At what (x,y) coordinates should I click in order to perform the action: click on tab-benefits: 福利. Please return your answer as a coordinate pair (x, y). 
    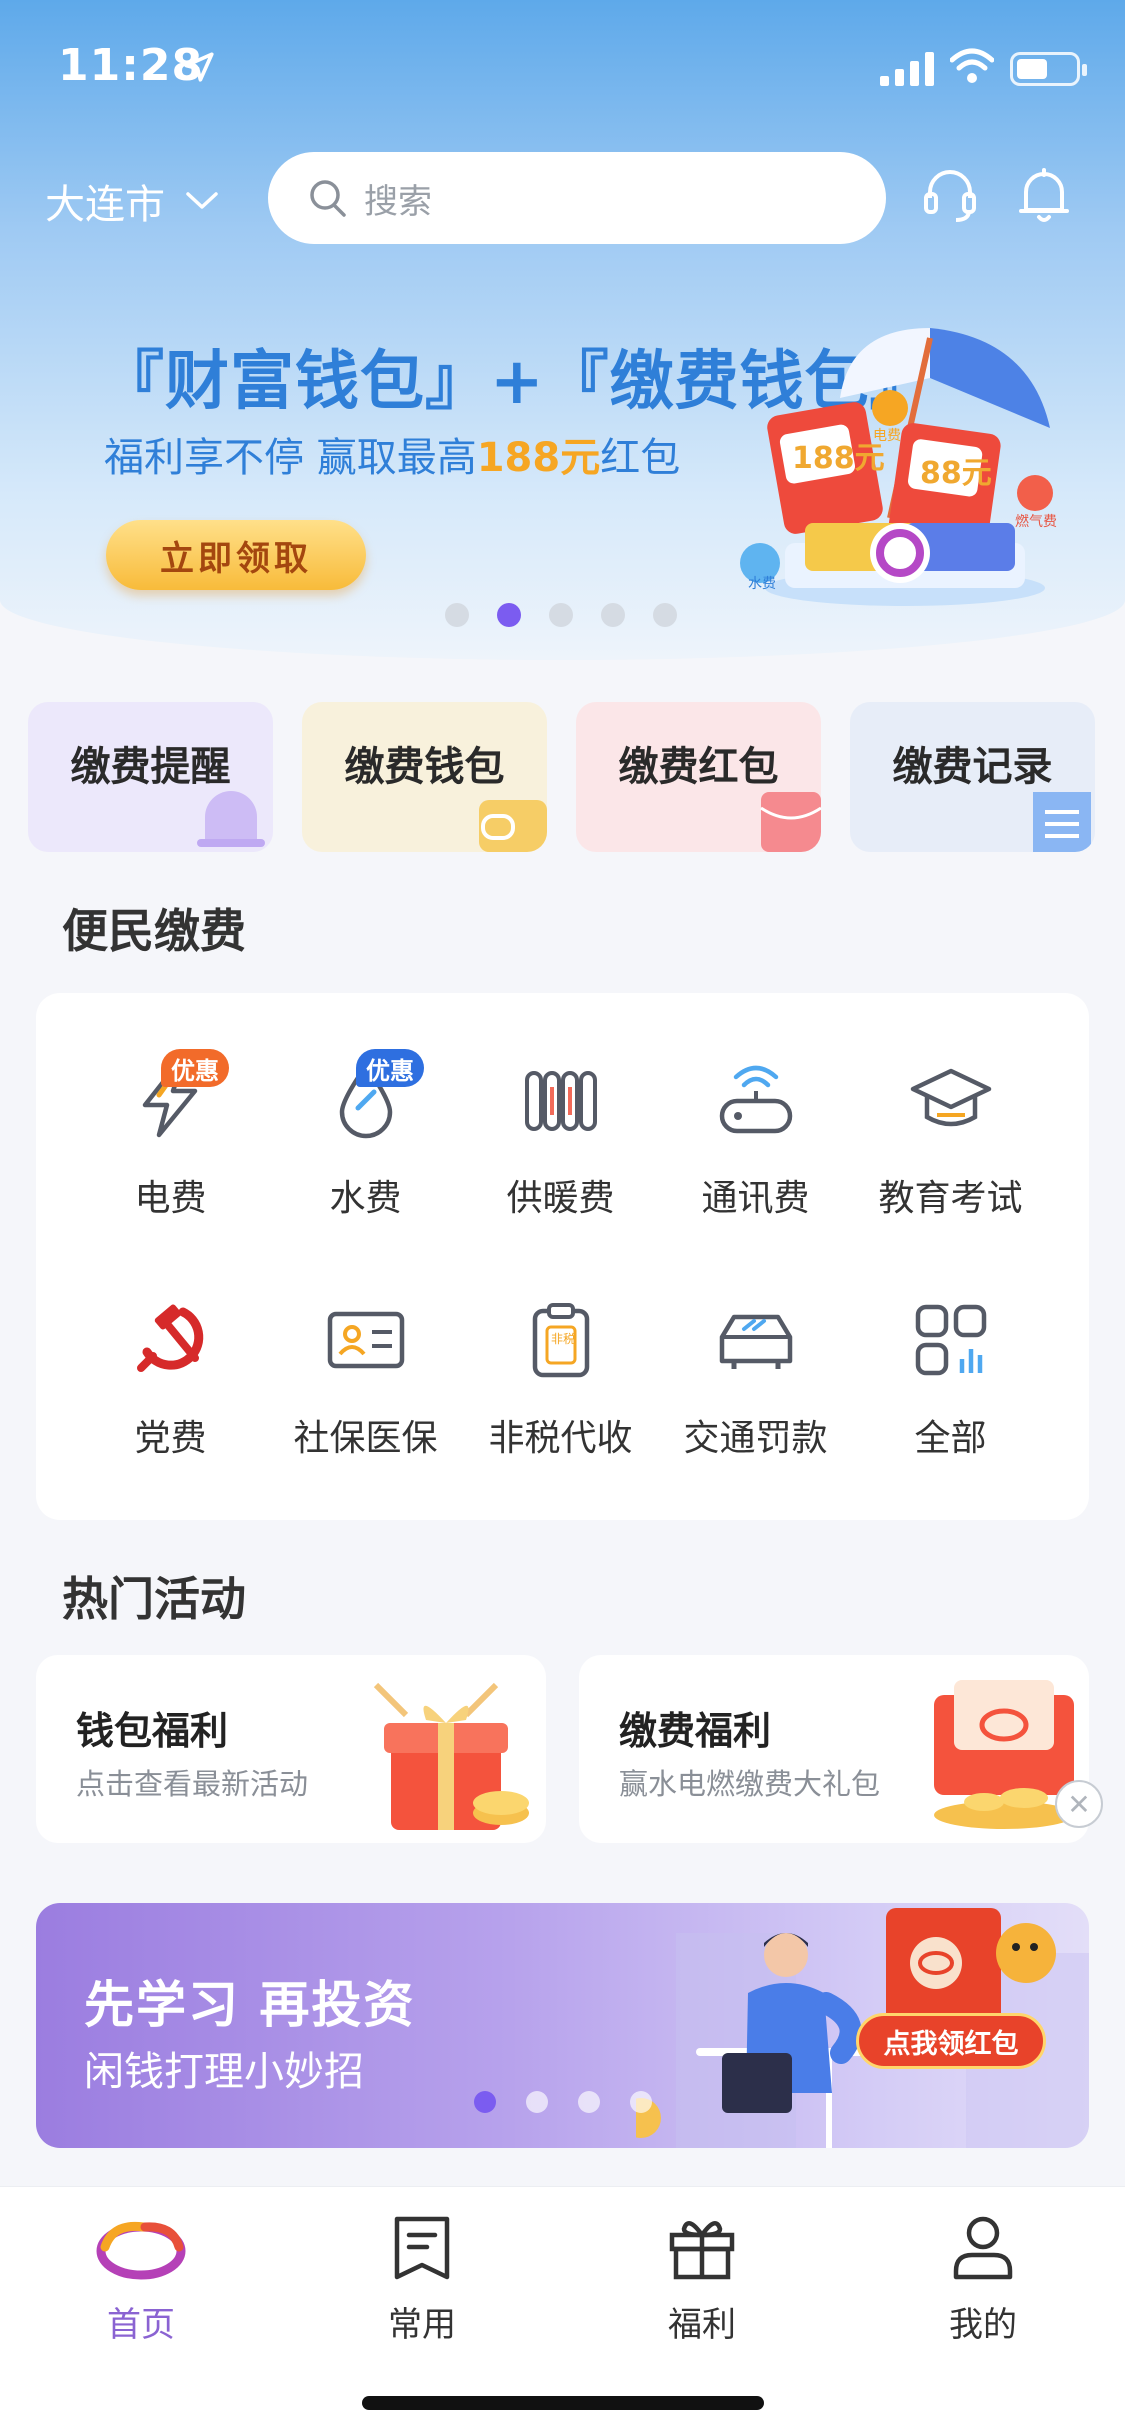
    Looking at the image, I should click on (702, 2279).